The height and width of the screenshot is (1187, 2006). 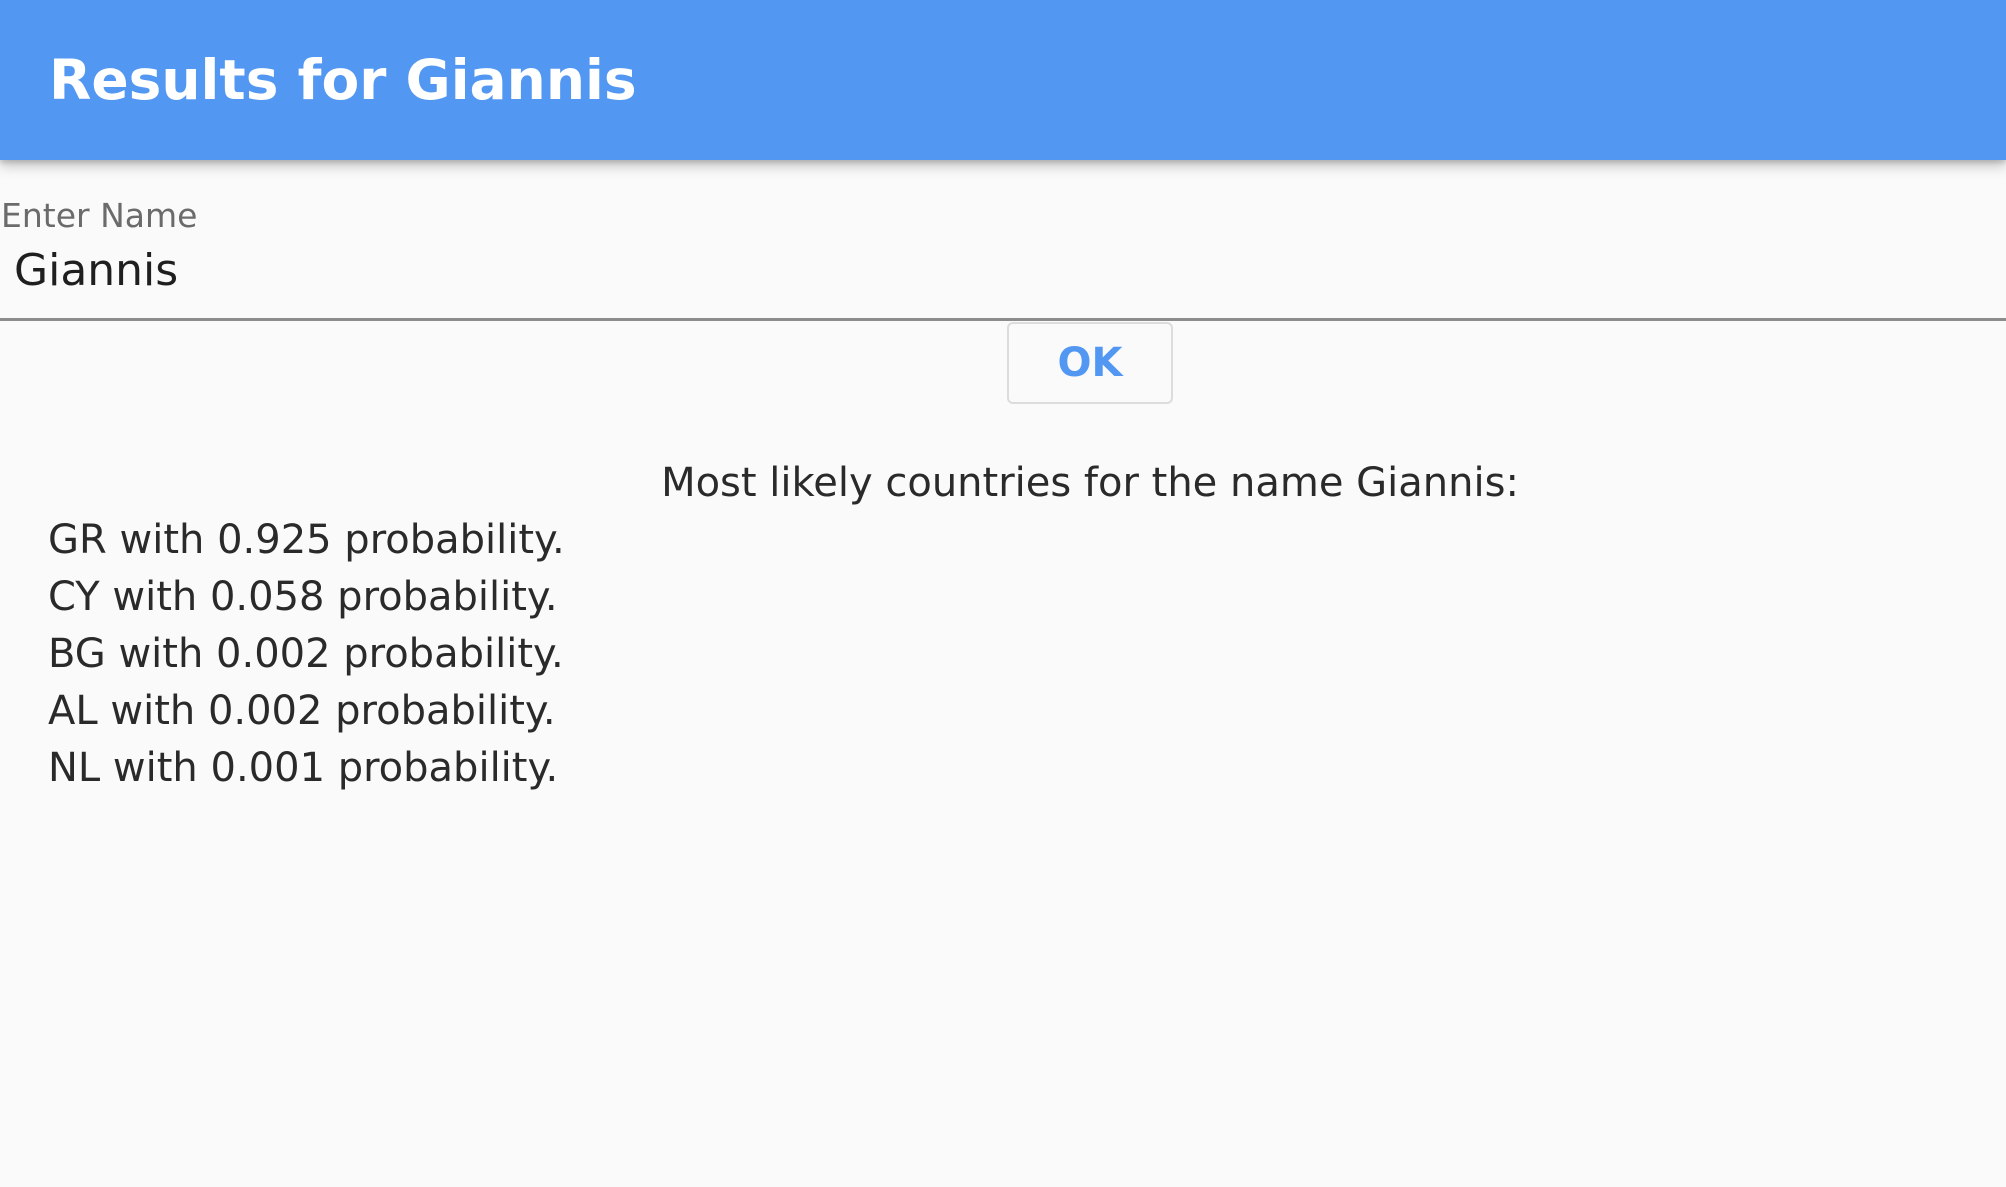 What do you see at coordinates (303, 768) in the screenshot?
I see `result-item: NL with 0.001 probability.` at bounding box center [303, 768].